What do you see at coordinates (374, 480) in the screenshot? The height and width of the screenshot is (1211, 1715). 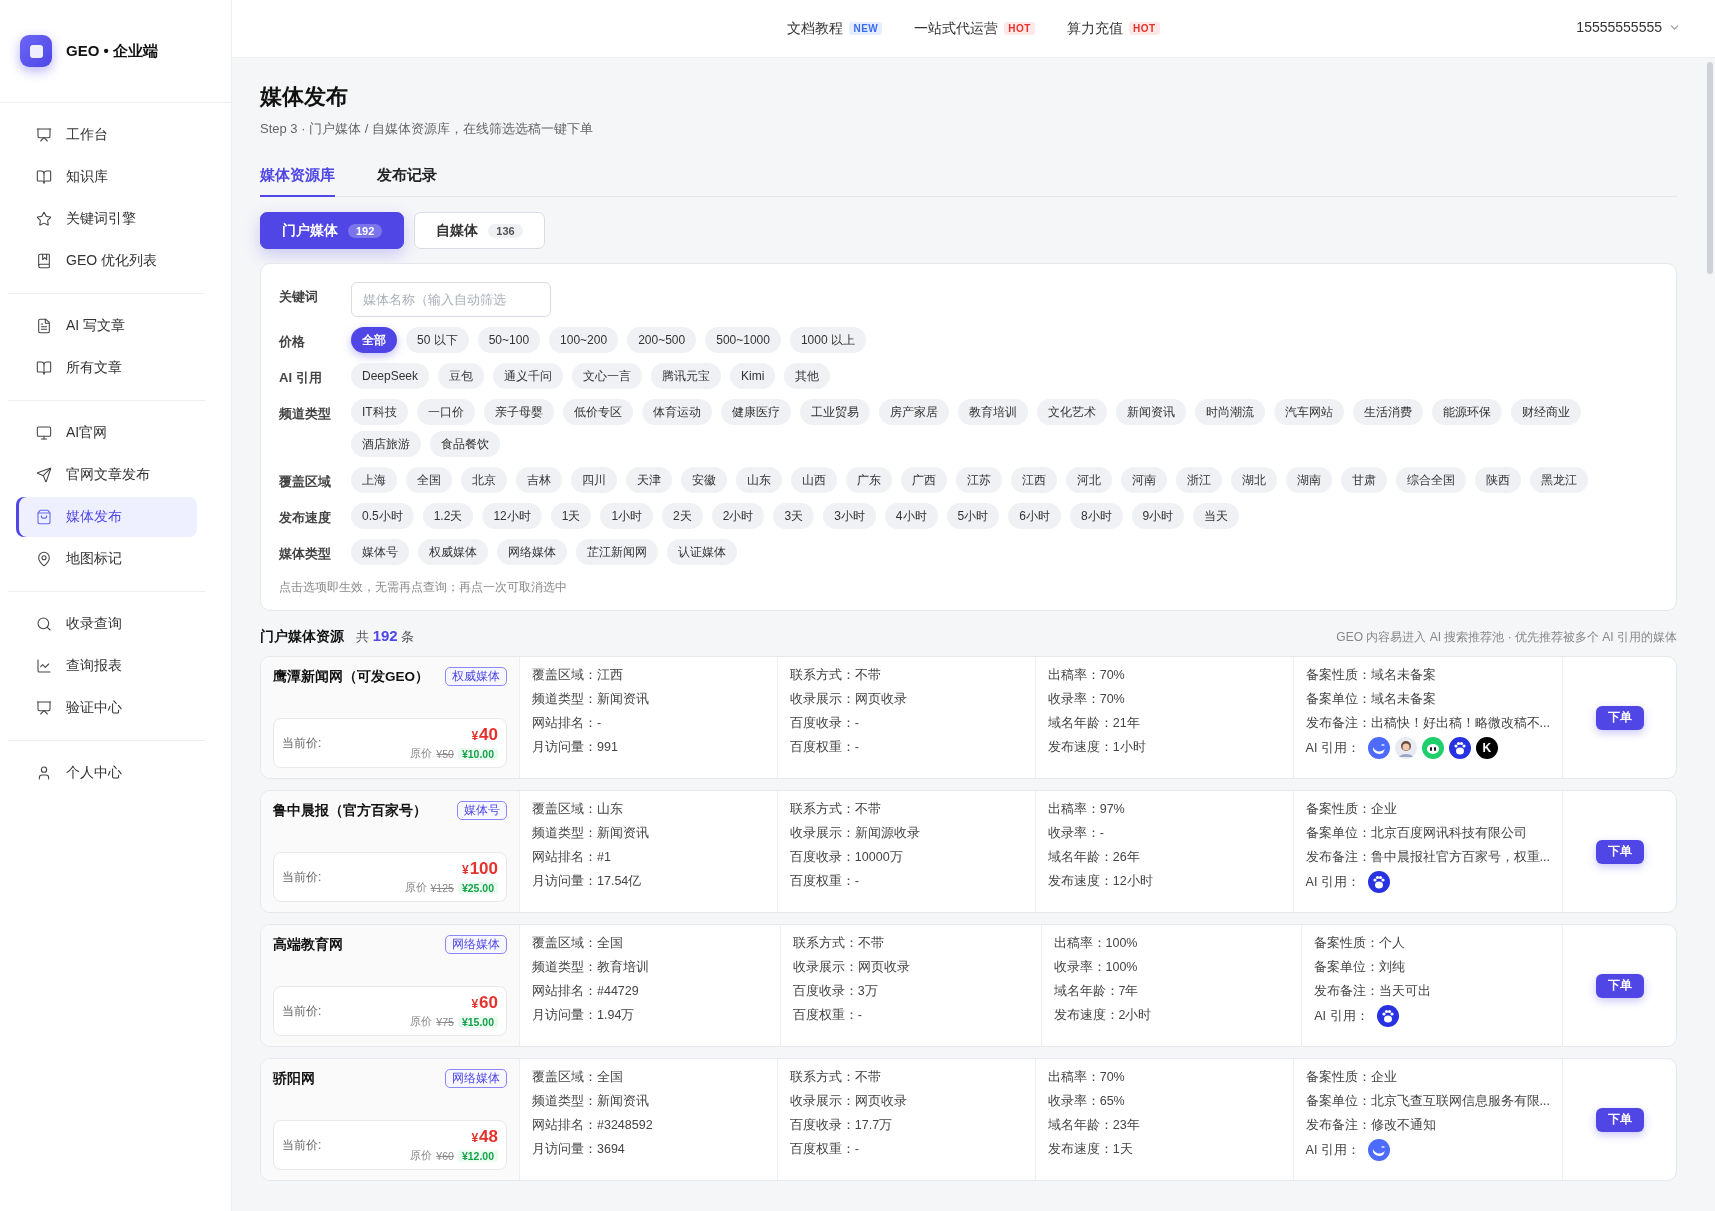 I see `filter-chip: 上海` at bounding box center [374, 480].